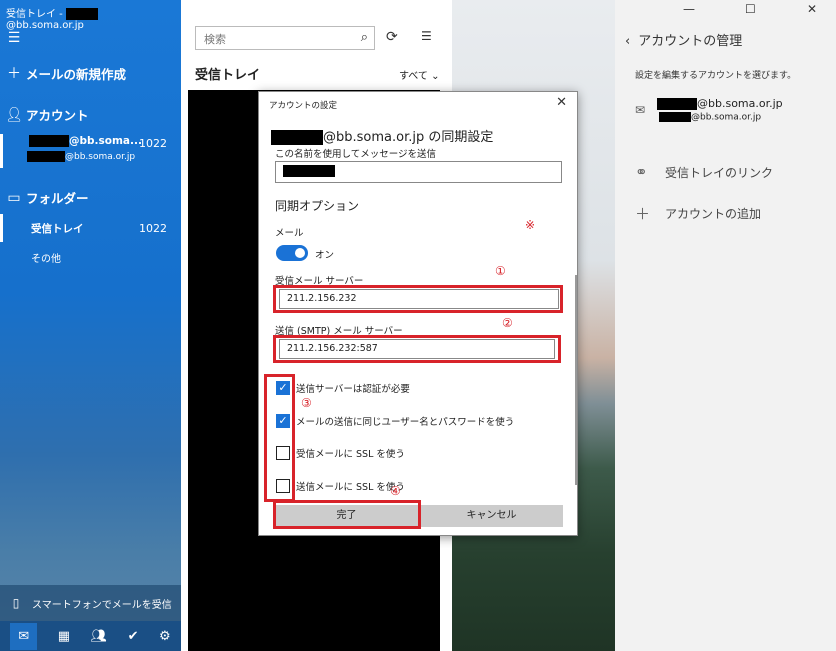  I want to click on new-mail-label: メールの新規作成, so click(76, 74).